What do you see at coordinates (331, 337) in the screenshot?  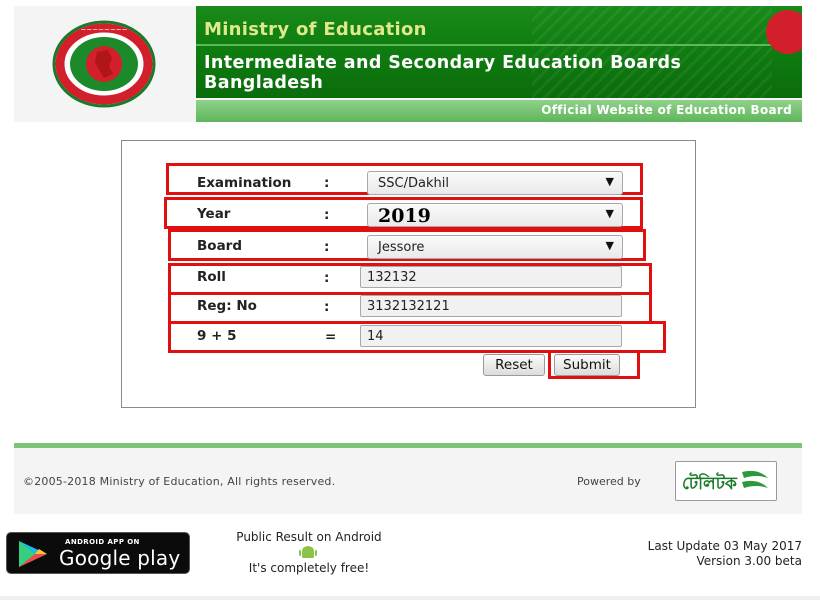 I see `captcha-equals: =` at bounding box center [331, 337].